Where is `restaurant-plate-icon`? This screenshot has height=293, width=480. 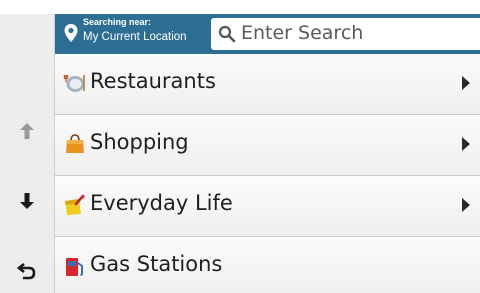 restaurant-plate-icon is located at coordinates (74, 83).